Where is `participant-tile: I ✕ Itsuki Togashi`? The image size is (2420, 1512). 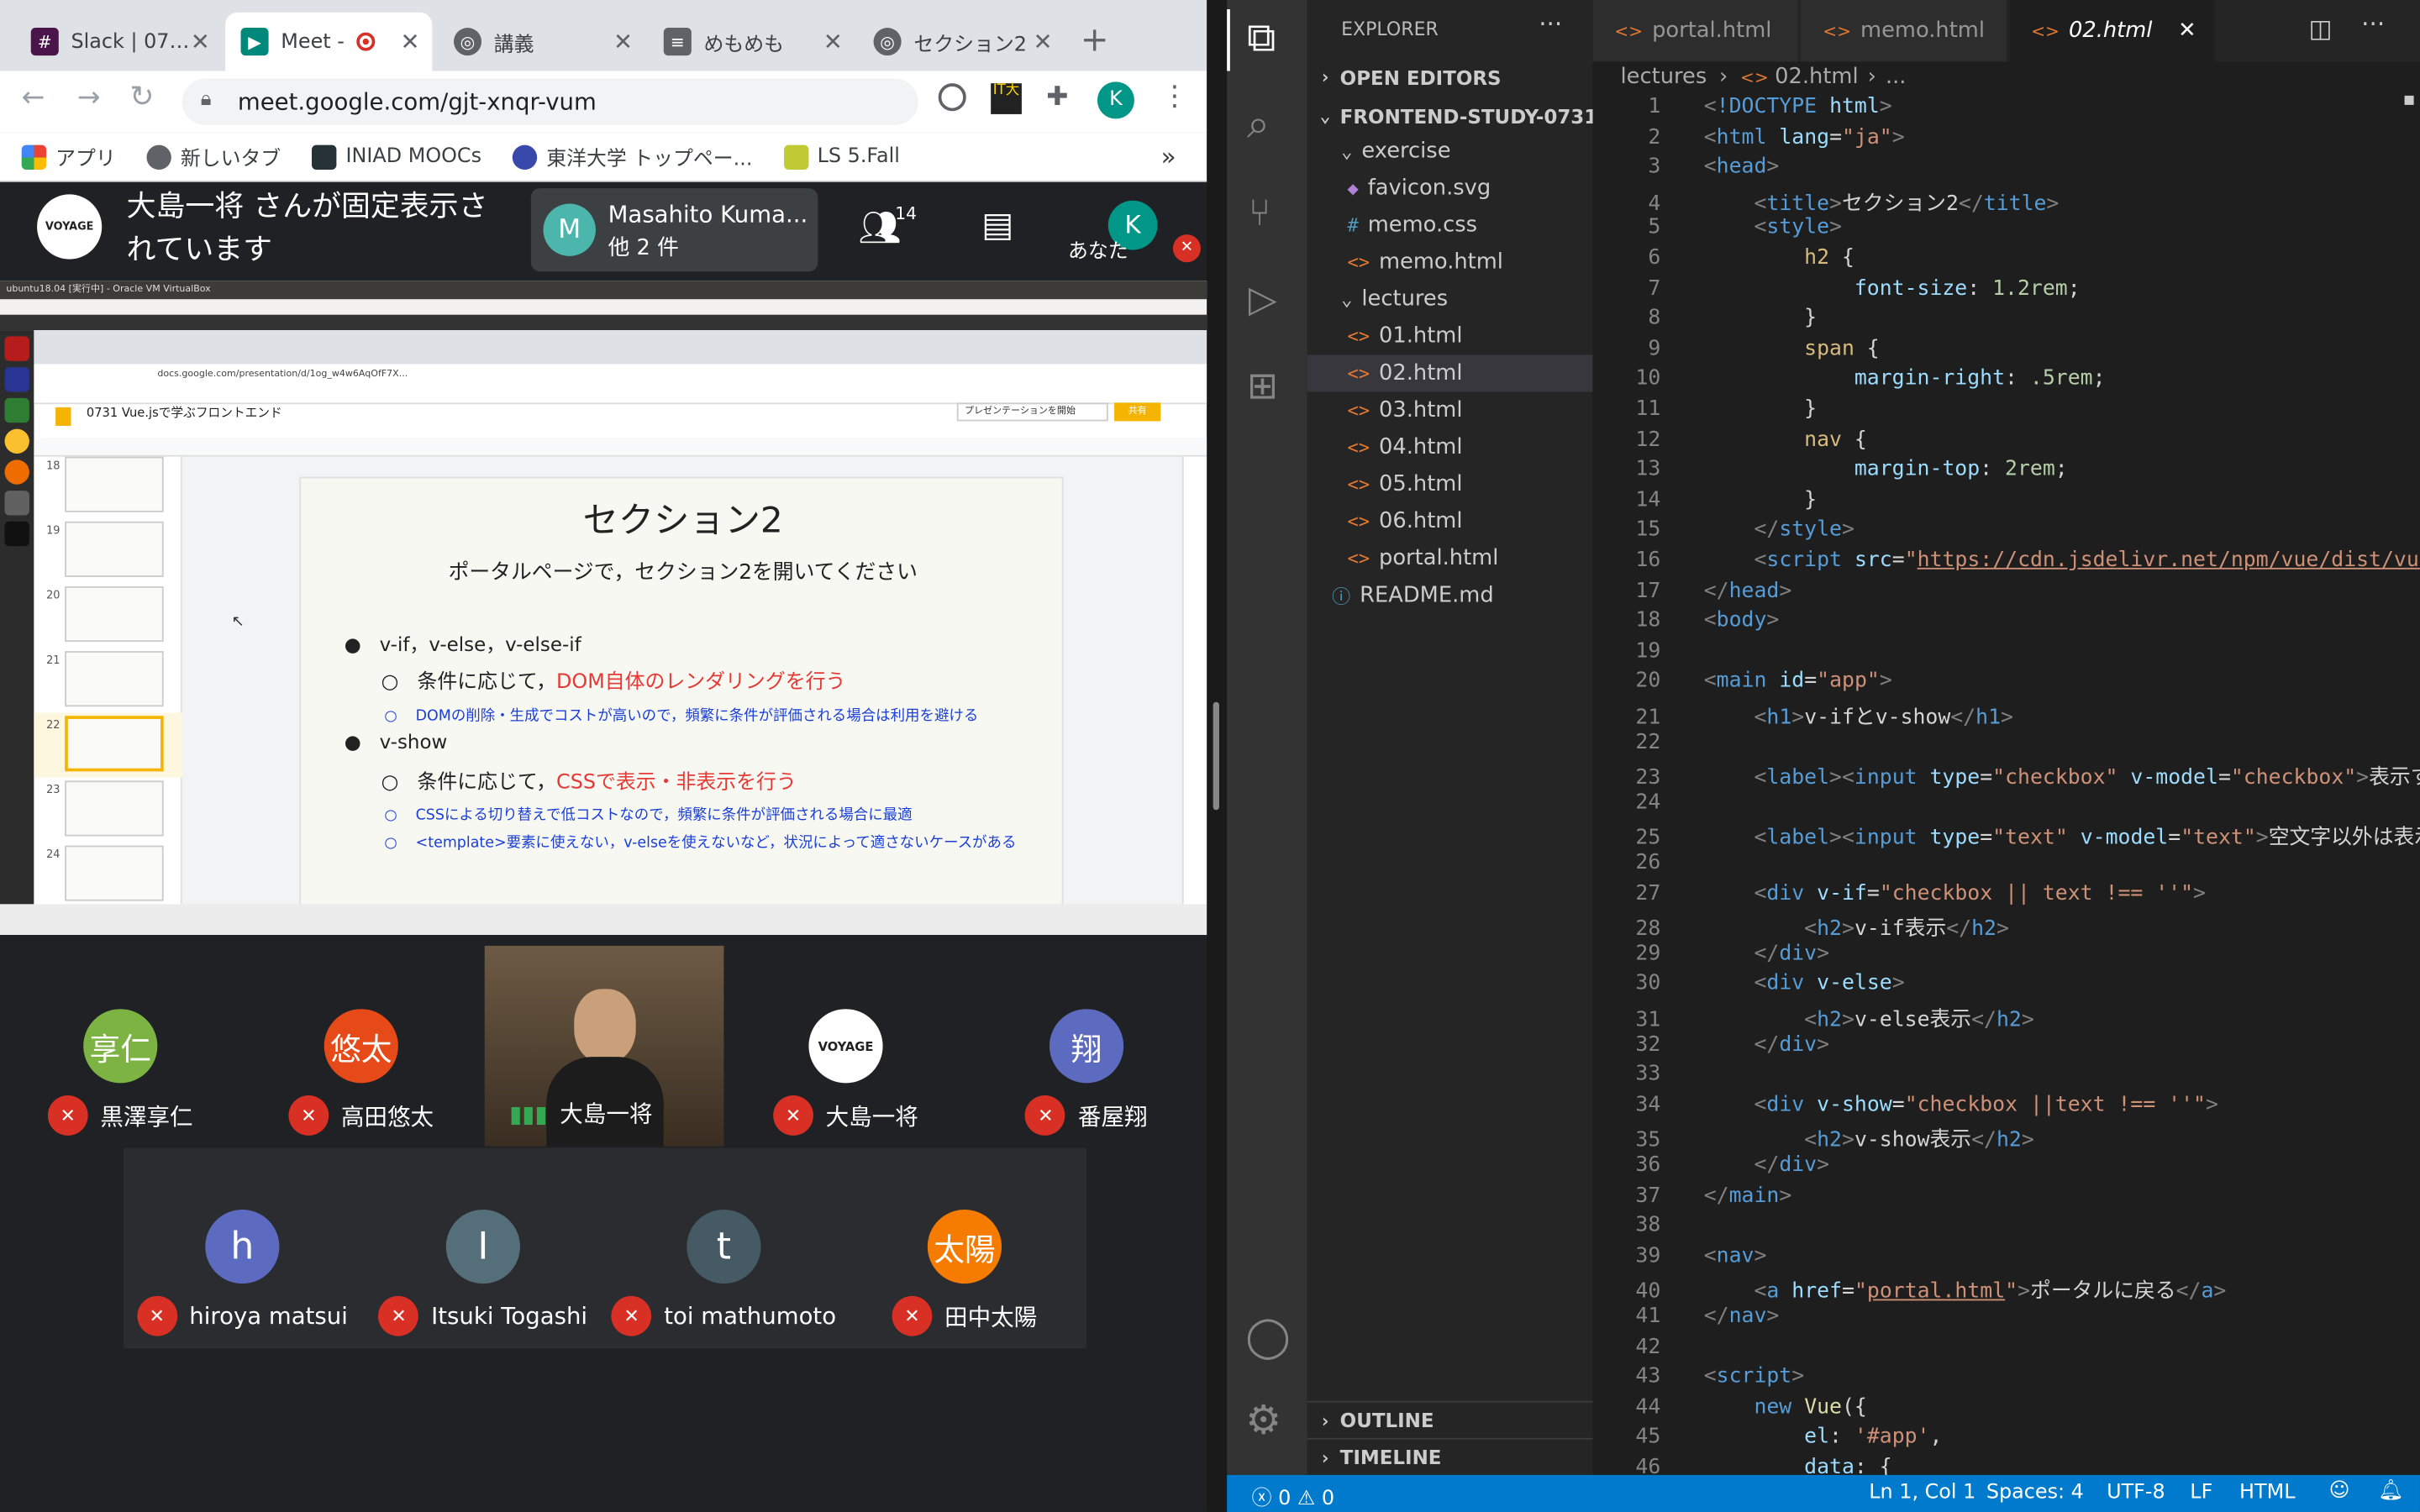 participant-tile: I ✕ Itsuki Togashi is located at coordinates (482, 1272).